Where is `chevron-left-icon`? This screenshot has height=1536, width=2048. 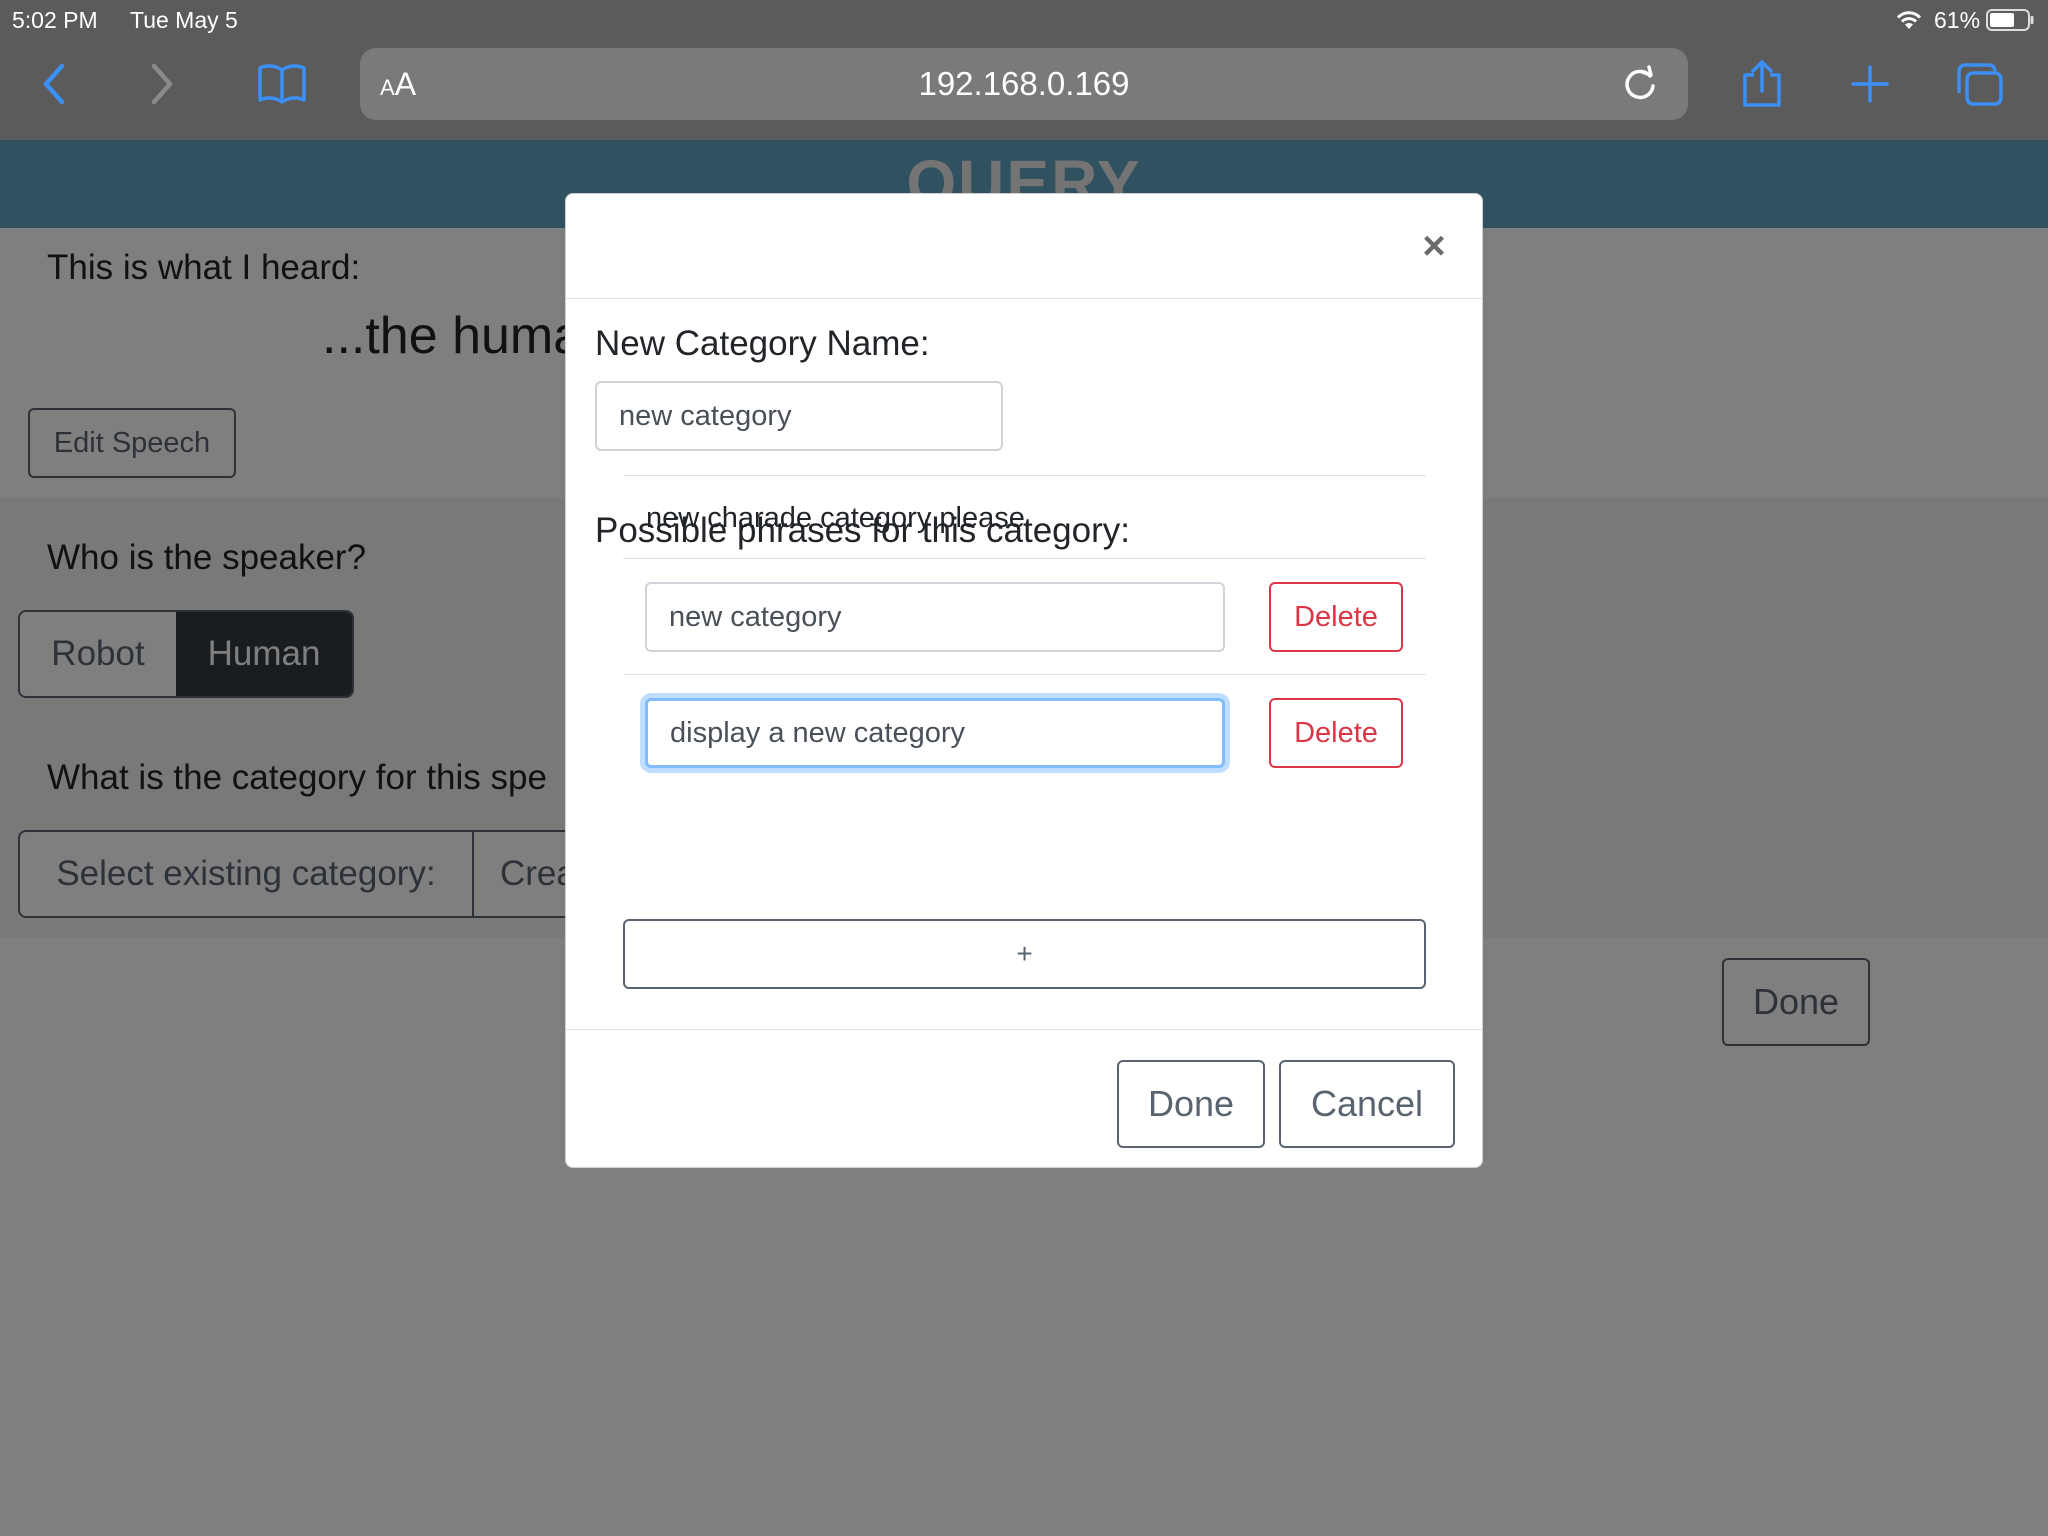 chevron-left-icon is located at coordinates (54, 84).